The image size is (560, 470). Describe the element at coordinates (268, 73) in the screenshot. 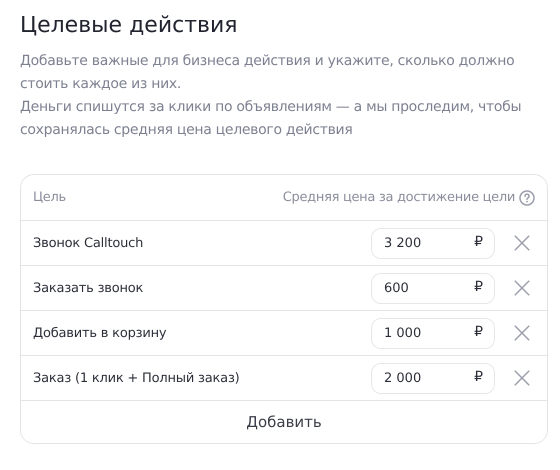

I see `description-text: Добавьте важные для бизнеса действия и укажите, сколько должно стоить каждое из них.` at that location.